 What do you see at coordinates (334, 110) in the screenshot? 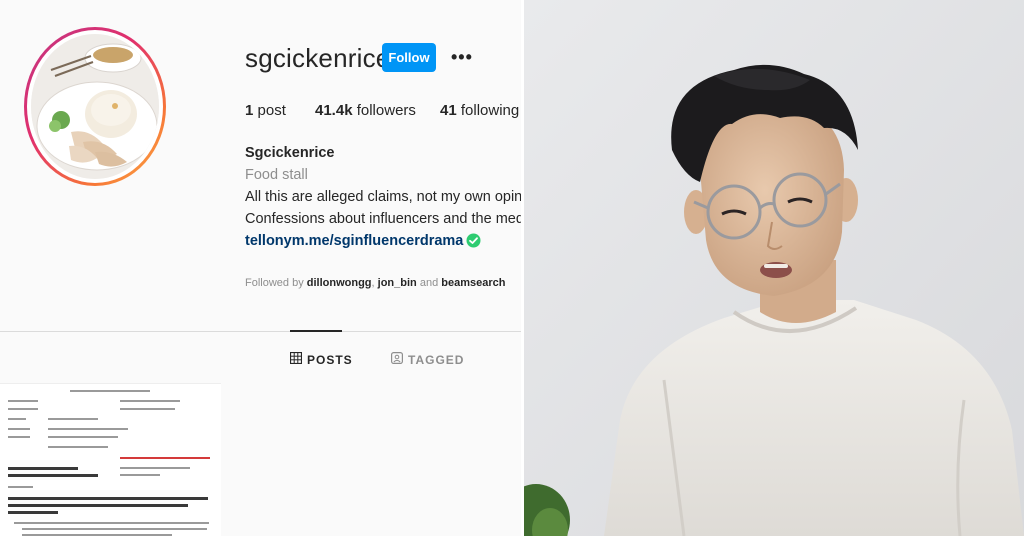
I see `followers-count: 41.4k` at bounding box center [334, 110].